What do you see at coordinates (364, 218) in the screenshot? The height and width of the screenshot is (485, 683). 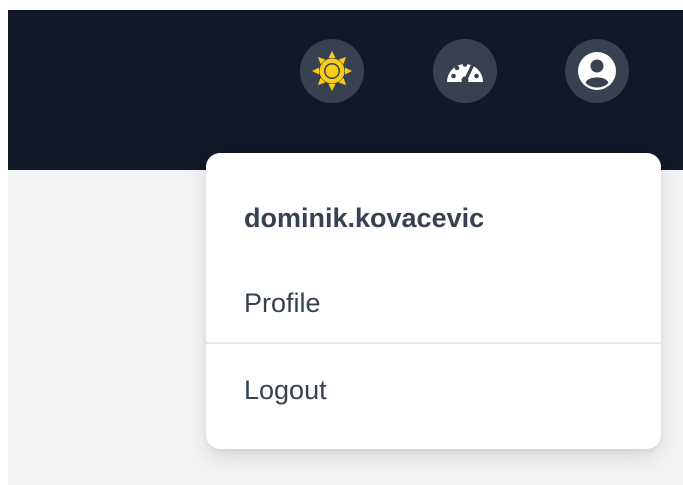 I see `menu-username: dominik.kovacevic` at bounding box center [364, 218].